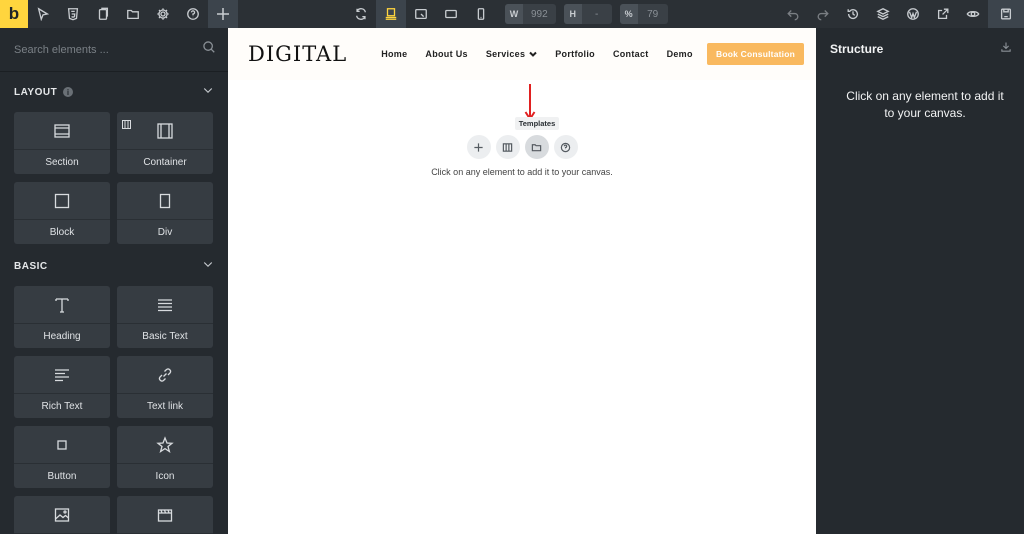 The width and height of the screenshot is (1024, 534). I want to click on tablet-icon, so click(451, 14).